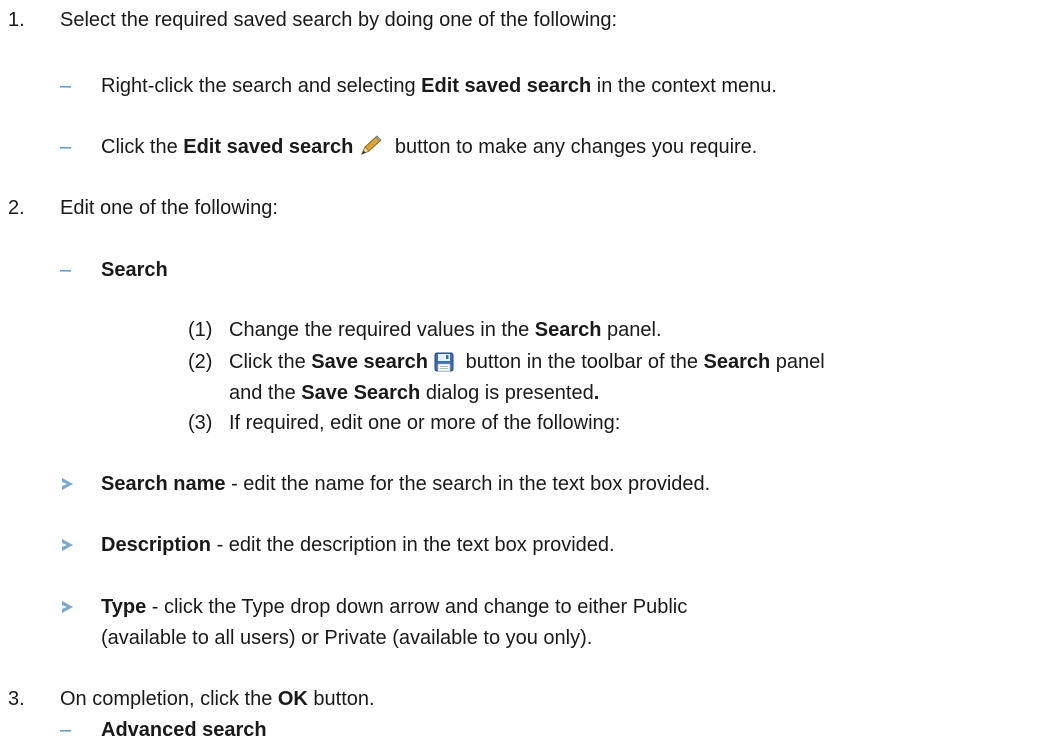  I want to click on substep-text: Change the required values in the, so click(382, 330).